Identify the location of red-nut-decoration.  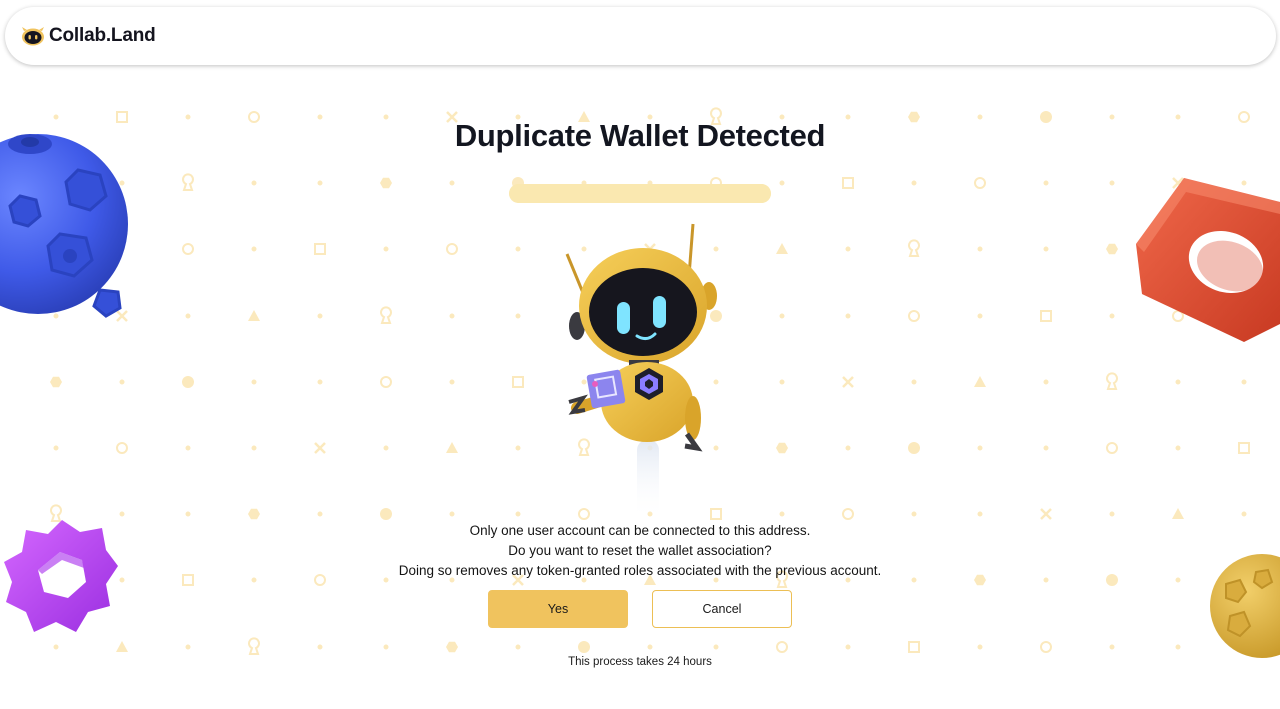
(1208, 260).